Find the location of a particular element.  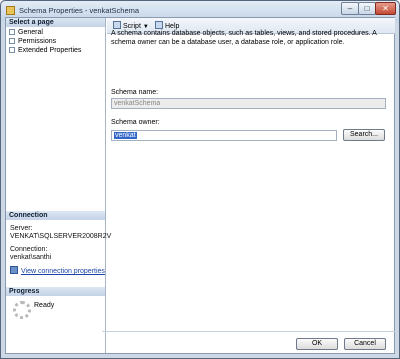

close-button: ✕ is located at coordinates (385, 8).